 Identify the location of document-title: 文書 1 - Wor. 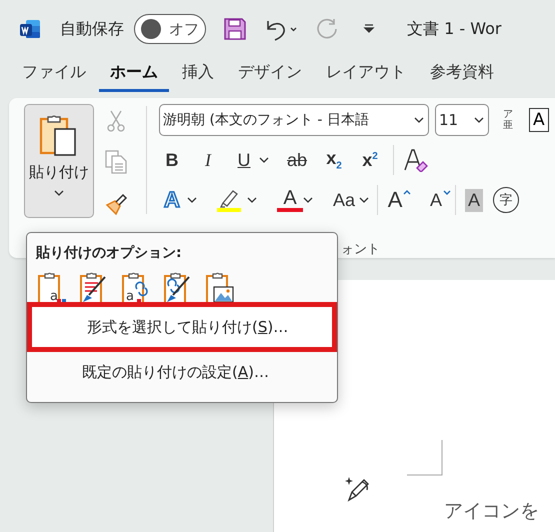
(454, 29).